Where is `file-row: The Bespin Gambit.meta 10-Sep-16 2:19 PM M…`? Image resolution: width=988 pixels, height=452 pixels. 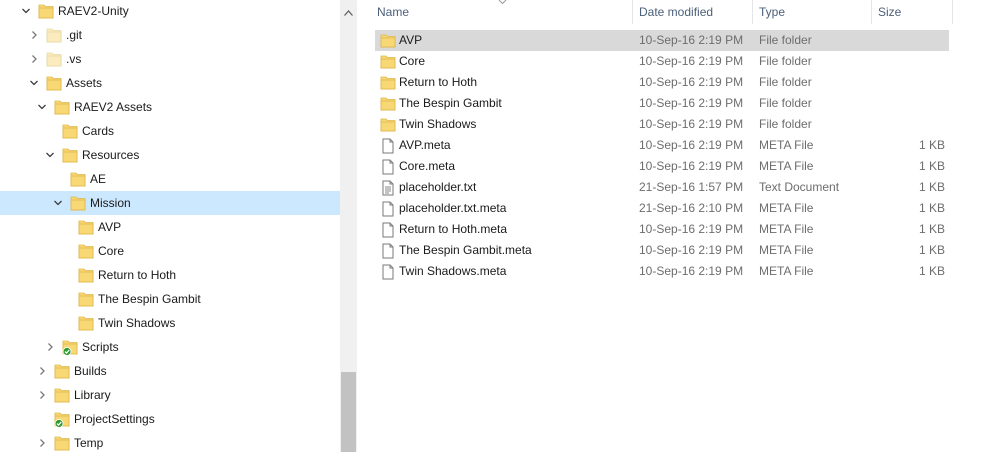
file-row: The Bespin Gambit.meta 10-Sep-16 2:19 PM M… is located at coordinates (662, 250).